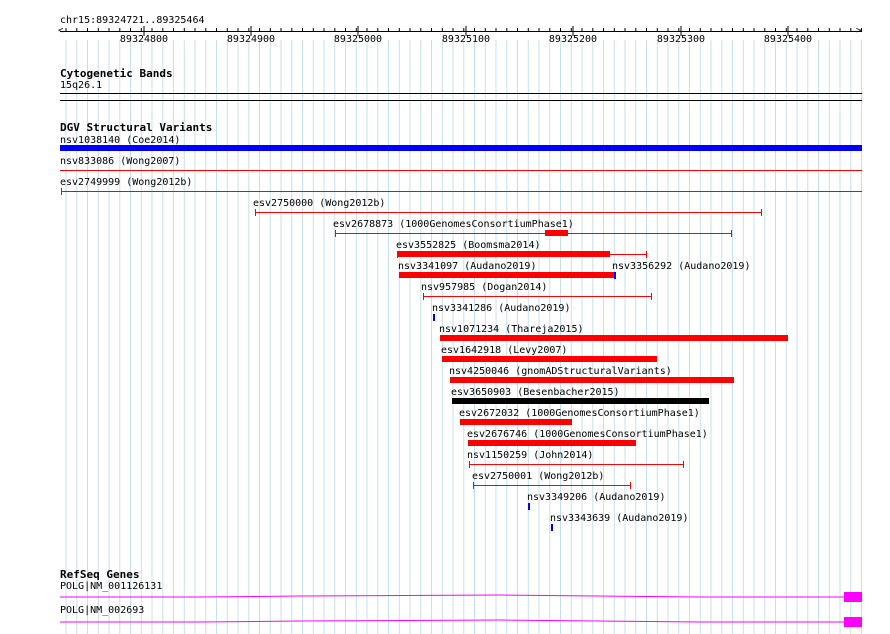 The image size is (890, 634). What do you see at coordinates (452, 621) in the screenshot?
I see `refseq-intron-line` at bounding box center [452, 621].